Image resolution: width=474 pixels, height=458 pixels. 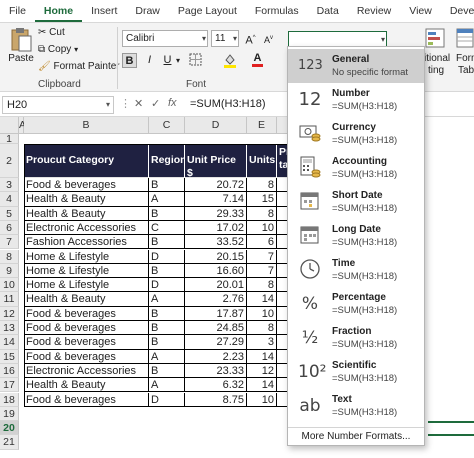 What do you see at coordinates (9, 139) in the screenshot?
I see `row-header: 1` at bounding box center [9, 139].